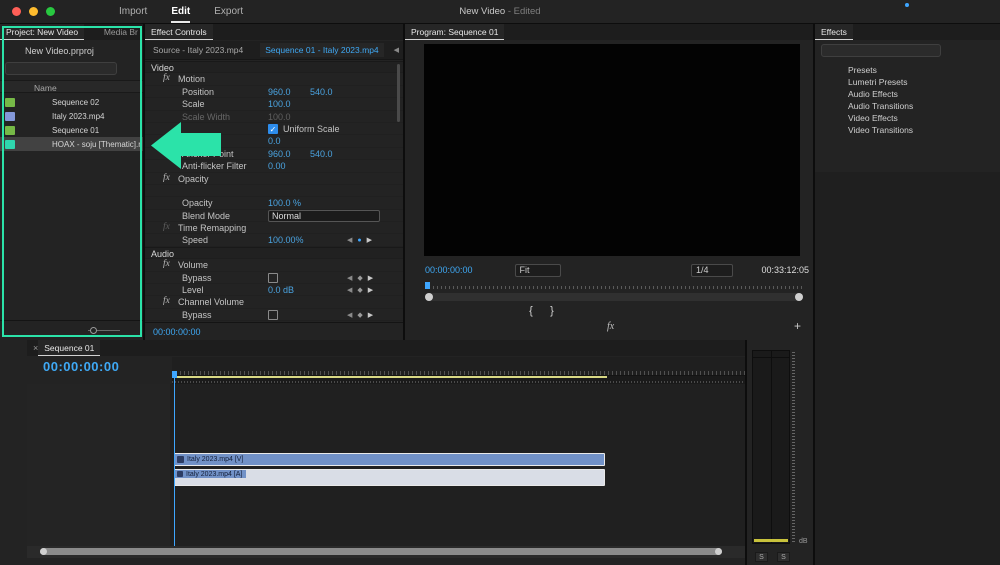 The width and height of the screenshot is (1000, 565). What do you see at coordinates (274, 228) in the screenshot?
I see `ec-row-time-remapping: fx Time Remapping` at bounding box center [274, 228].